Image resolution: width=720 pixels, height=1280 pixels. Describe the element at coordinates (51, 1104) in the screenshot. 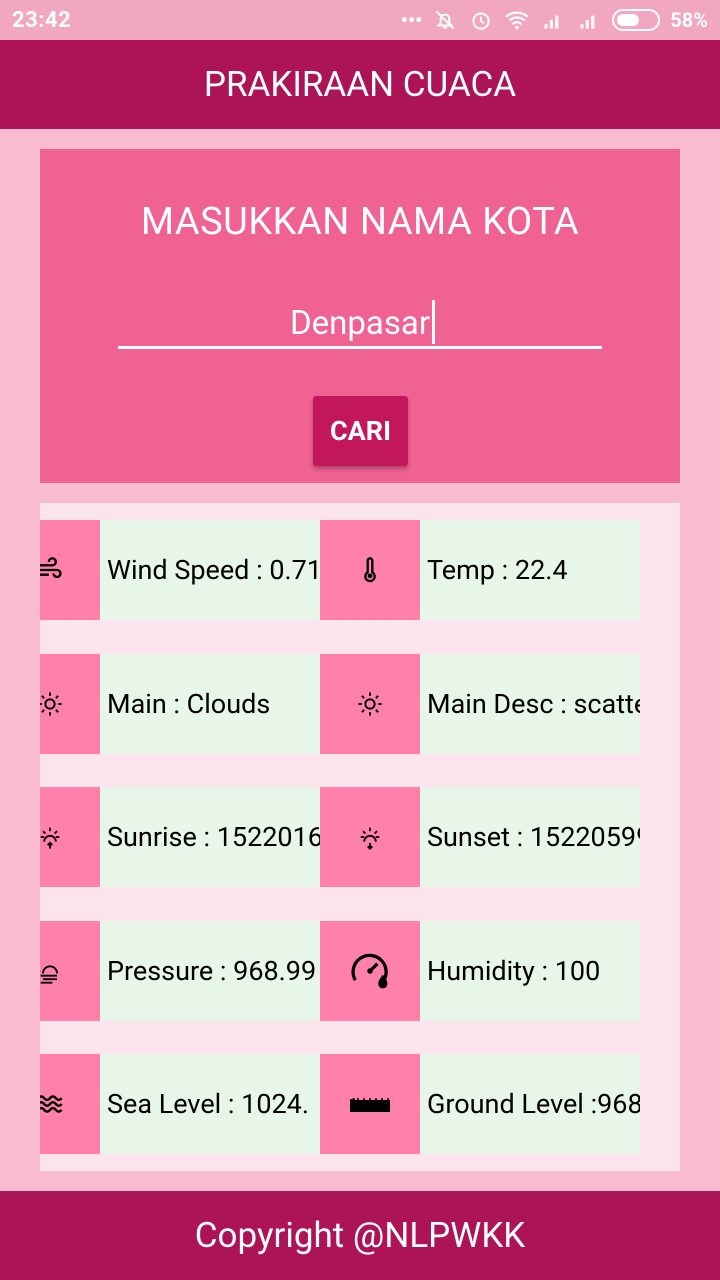

I see `waves-icon` at that location.